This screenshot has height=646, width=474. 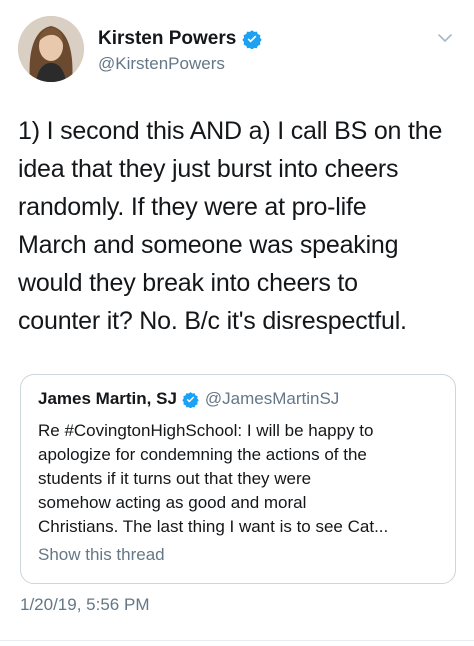 What do you see at coordinates (237, 640) in the screenshot?
I see `divider` at bounding box center [237, 640].